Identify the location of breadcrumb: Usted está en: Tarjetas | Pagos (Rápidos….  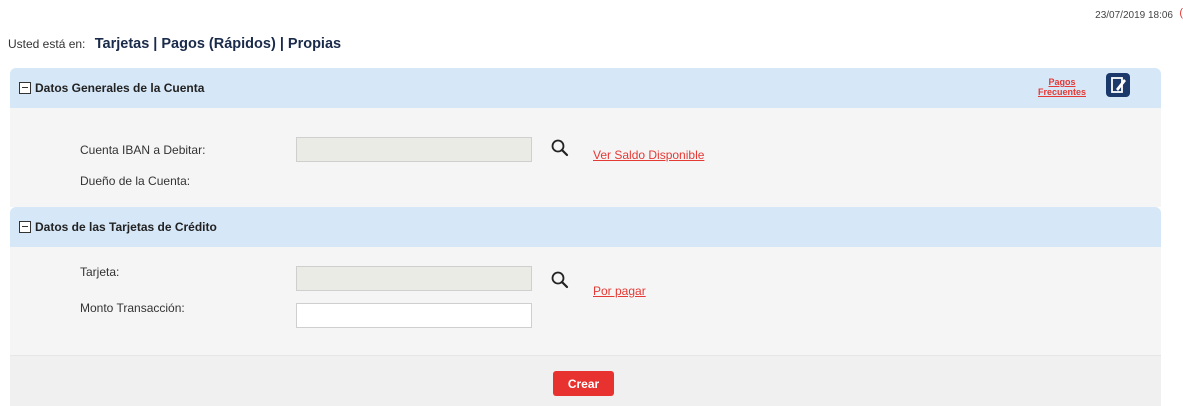
(174, 44).